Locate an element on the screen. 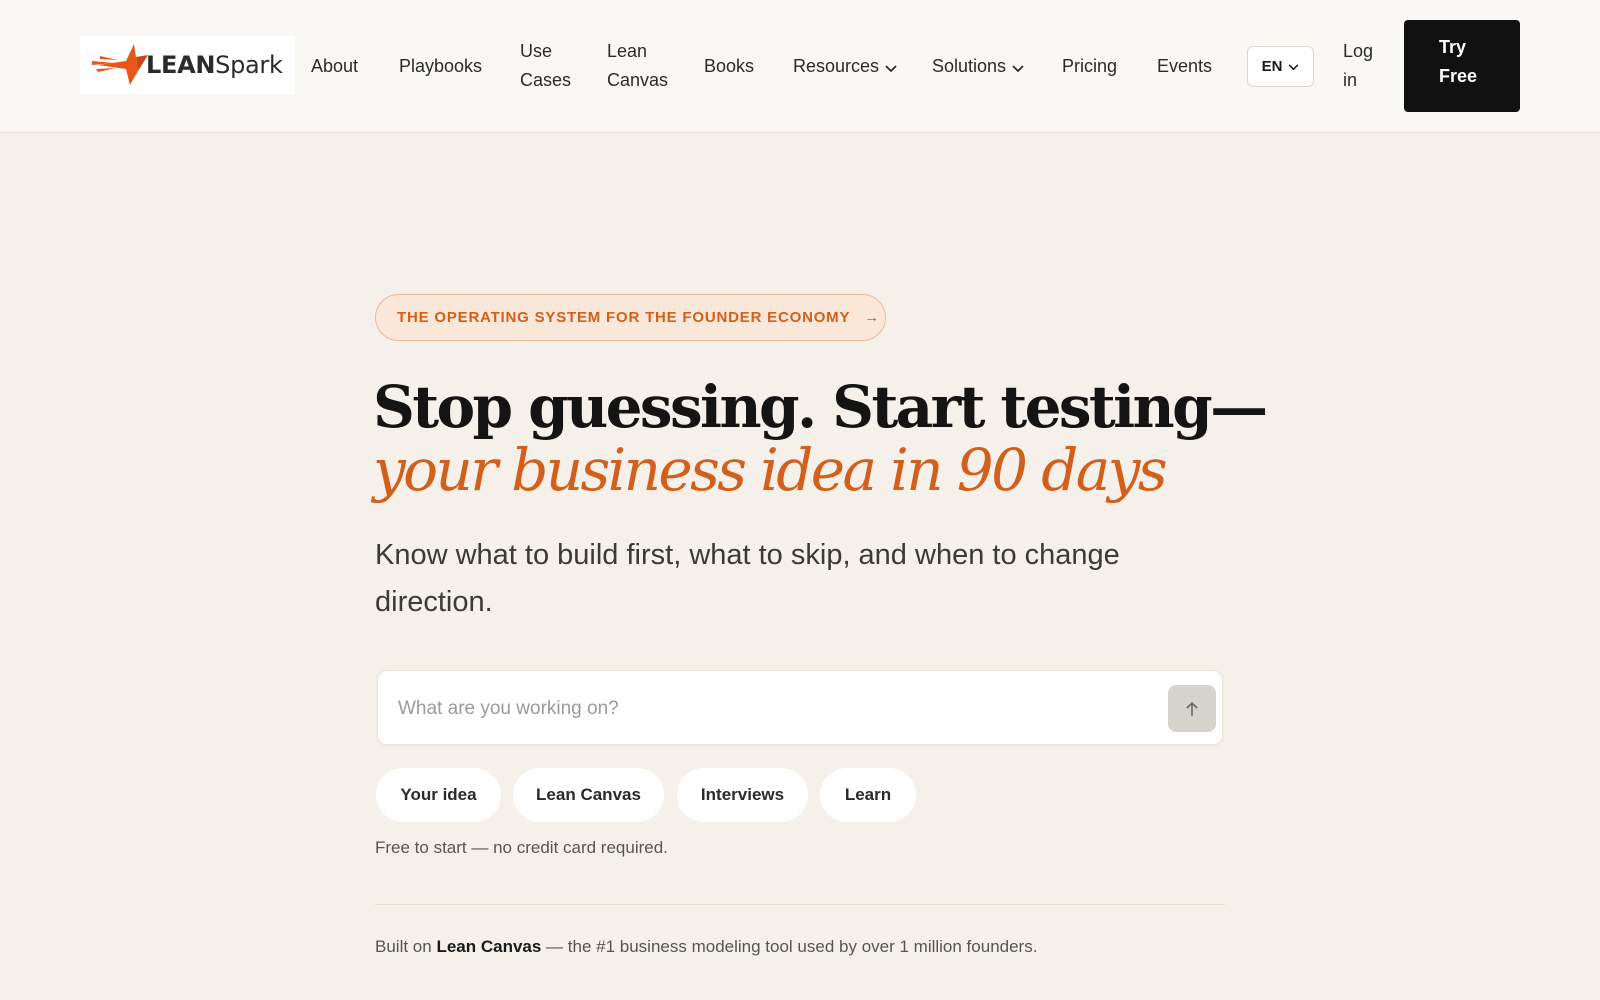  login-line1: Log is located at coordinates (1358, 51).